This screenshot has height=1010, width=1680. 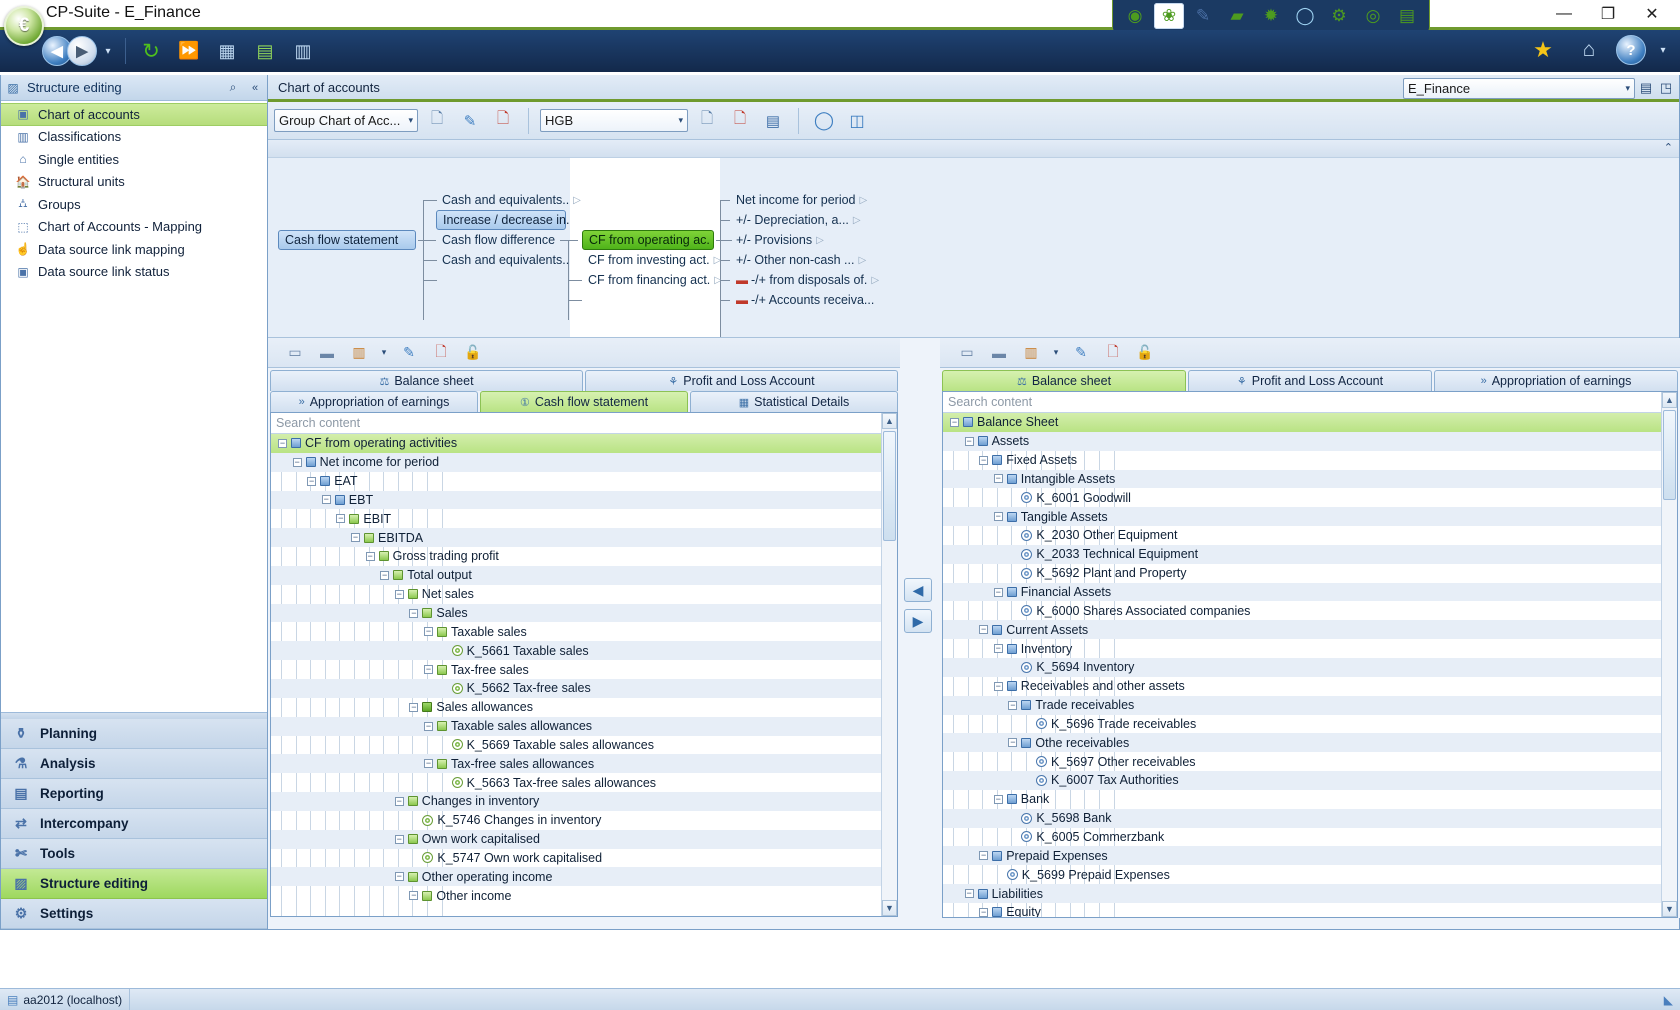 I want to click on fast-forward-button: ⏩, so click(x=189, y=51).